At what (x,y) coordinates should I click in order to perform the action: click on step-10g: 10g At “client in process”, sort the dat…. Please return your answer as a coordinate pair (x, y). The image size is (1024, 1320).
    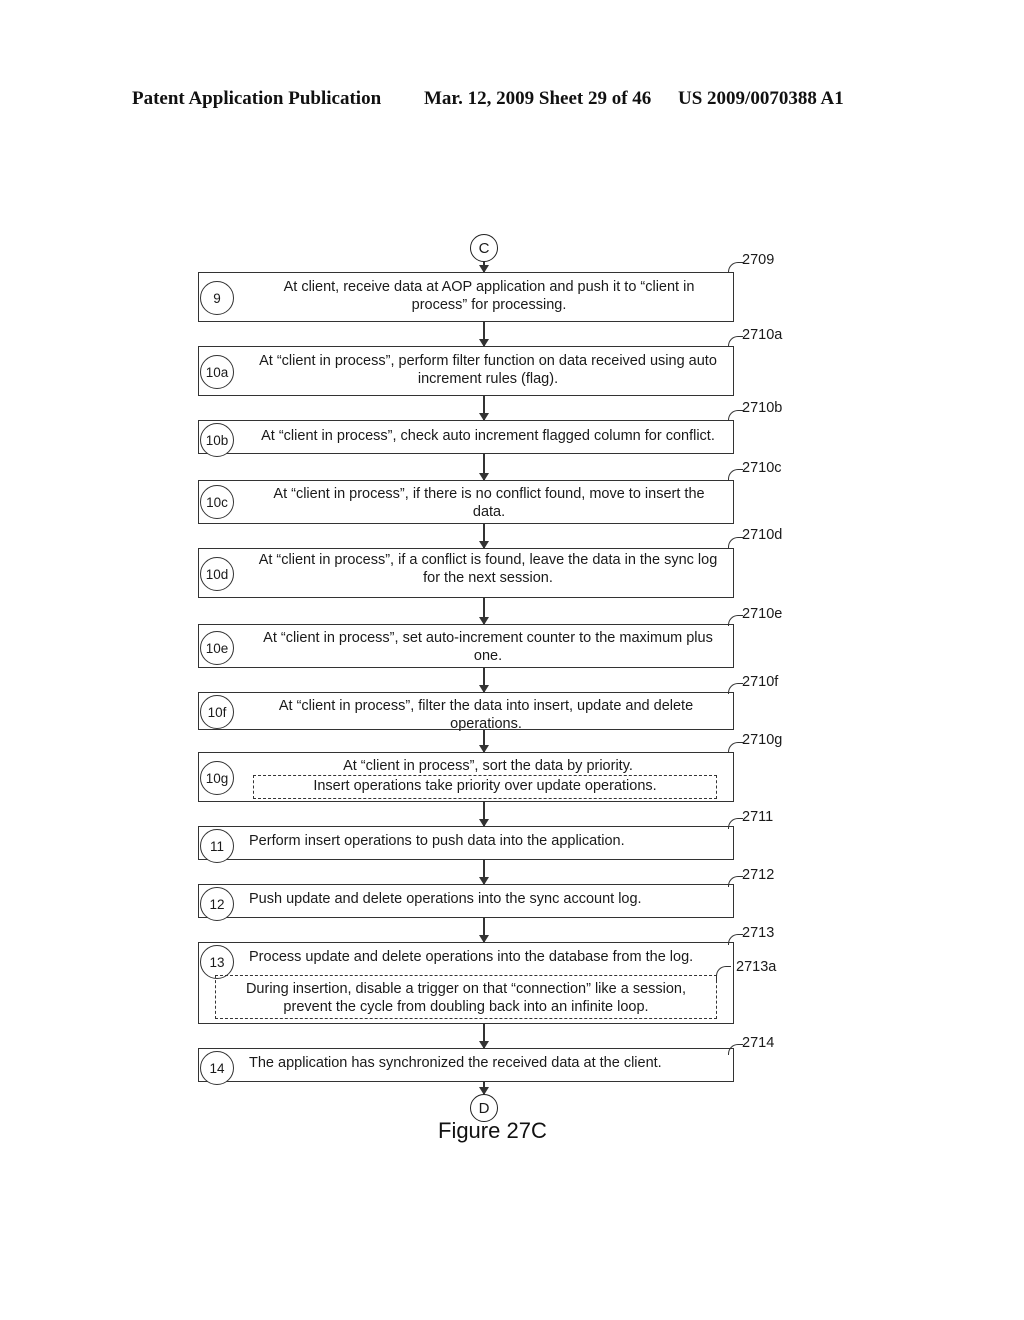
    Looking at the image, I should click on (466, 777).